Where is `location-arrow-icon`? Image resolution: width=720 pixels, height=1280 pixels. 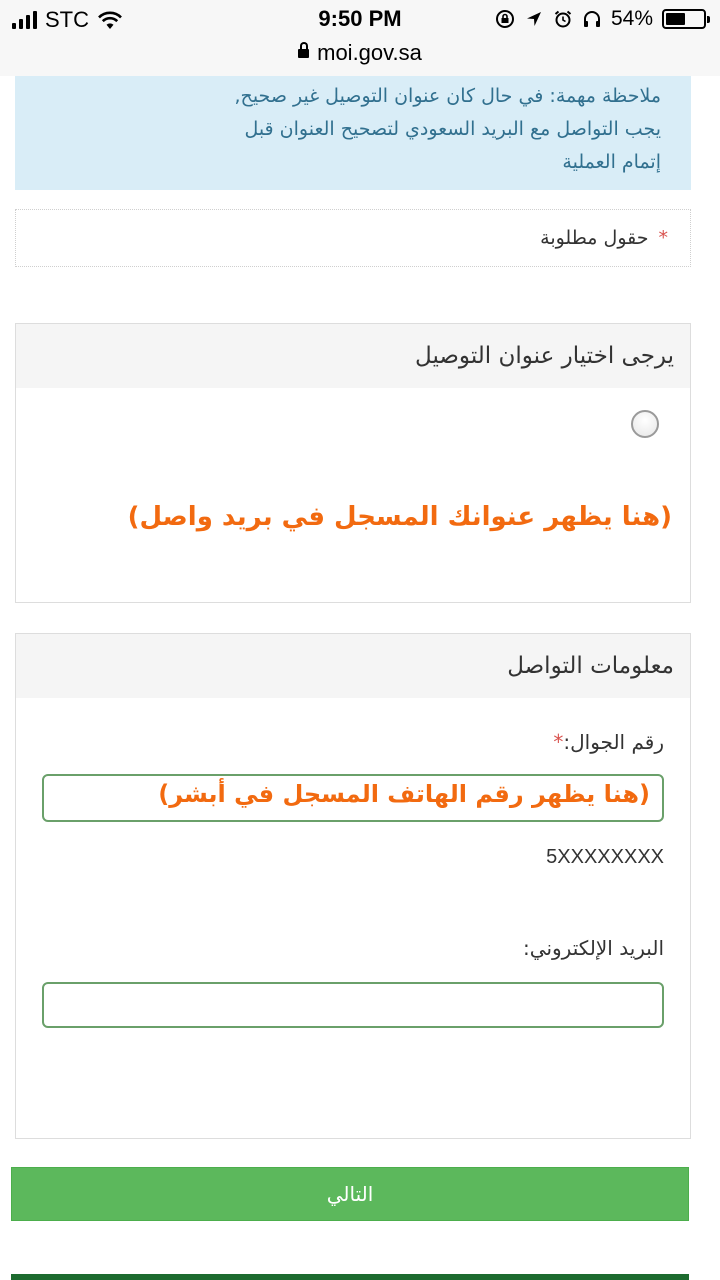 location-arrow-icon is located at coordinates (533, 19).